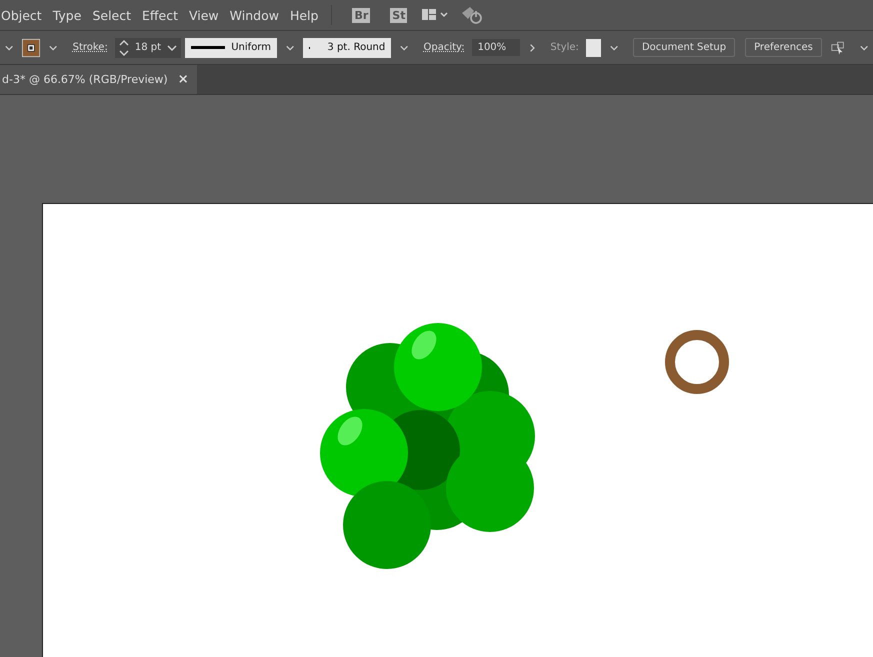  I want to click on workspace-grid-icon, so click(436, 15).